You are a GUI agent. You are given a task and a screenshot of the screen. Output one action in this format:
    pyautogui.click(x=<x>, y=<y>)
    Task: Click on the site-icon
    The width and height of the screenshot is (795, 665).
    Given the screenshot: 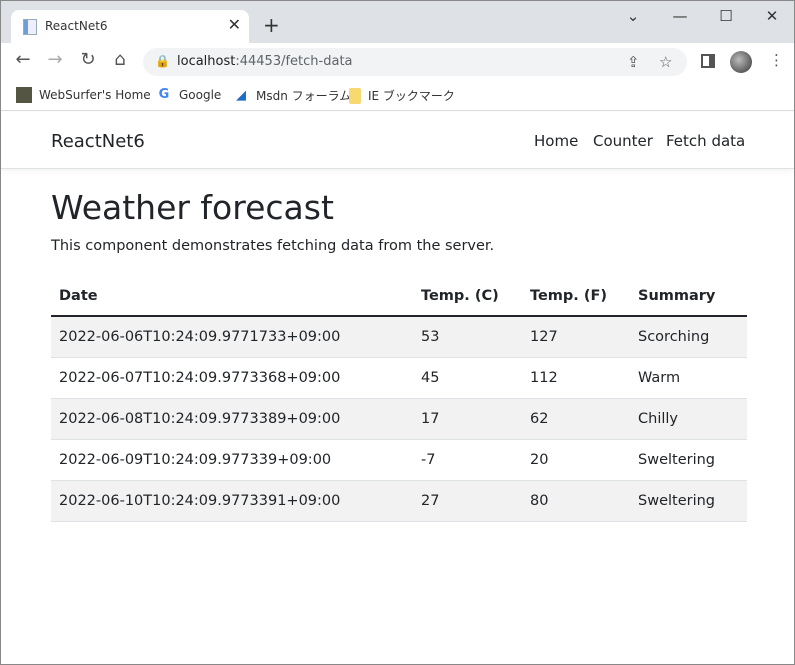 What is the action you would take?
    pyautogui.click(x=24, y=95)
    